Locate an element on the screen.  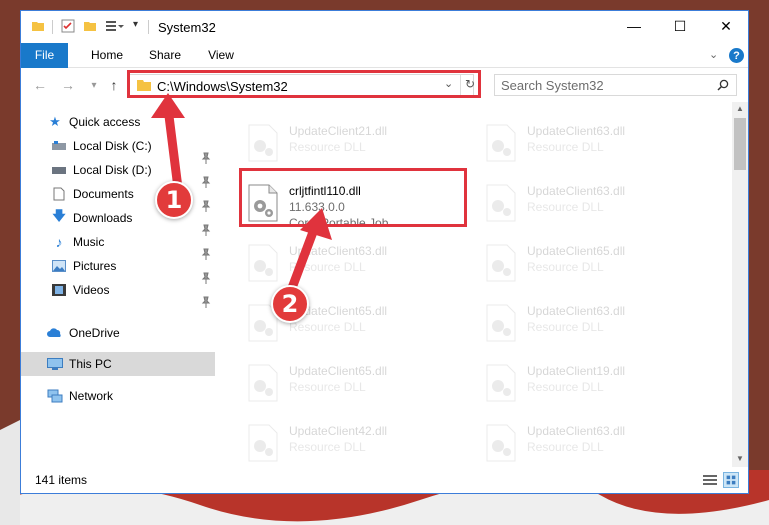
nav-local-disk-c: Local Disk (C:) is located at coordinates (101, 146).